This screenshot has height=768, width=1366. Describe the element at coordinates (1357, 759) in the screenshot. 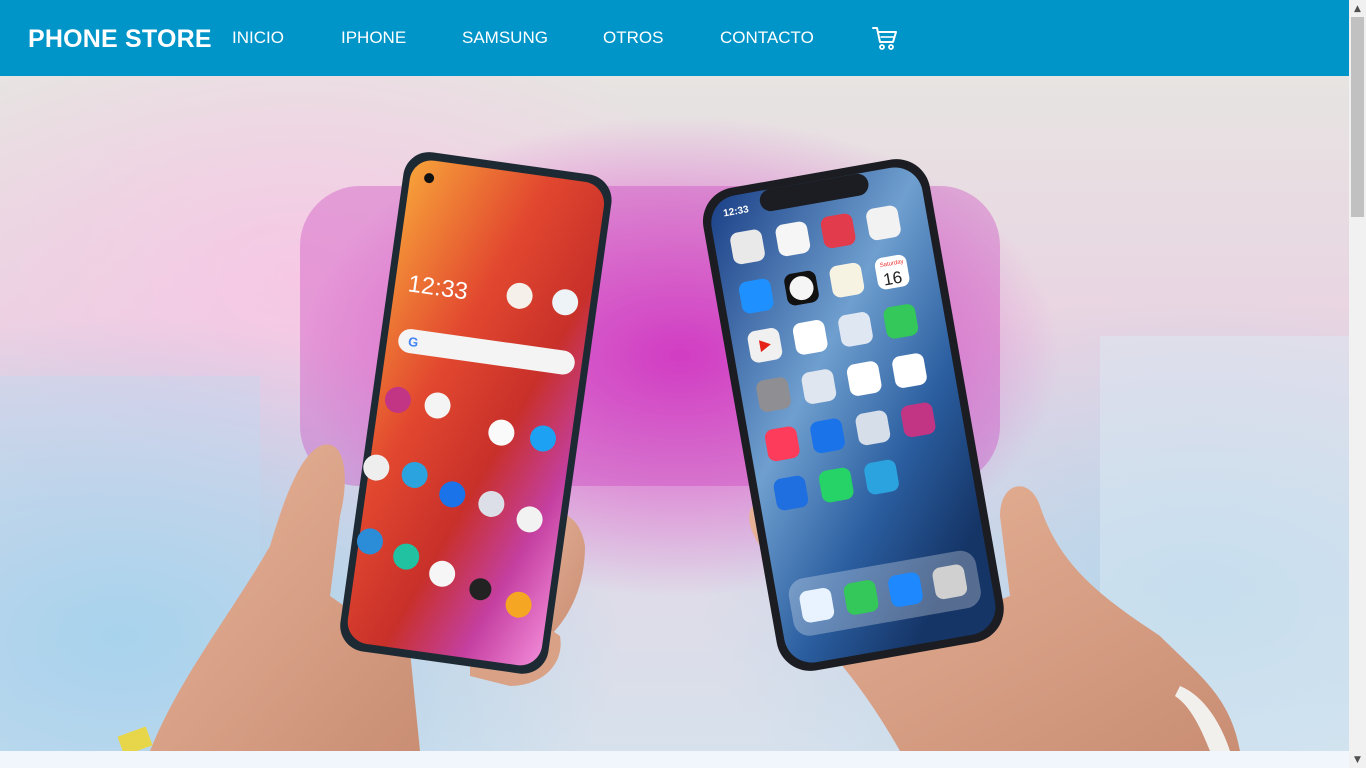

I see `scroll-down-arrow-icon: ▼` at that location.